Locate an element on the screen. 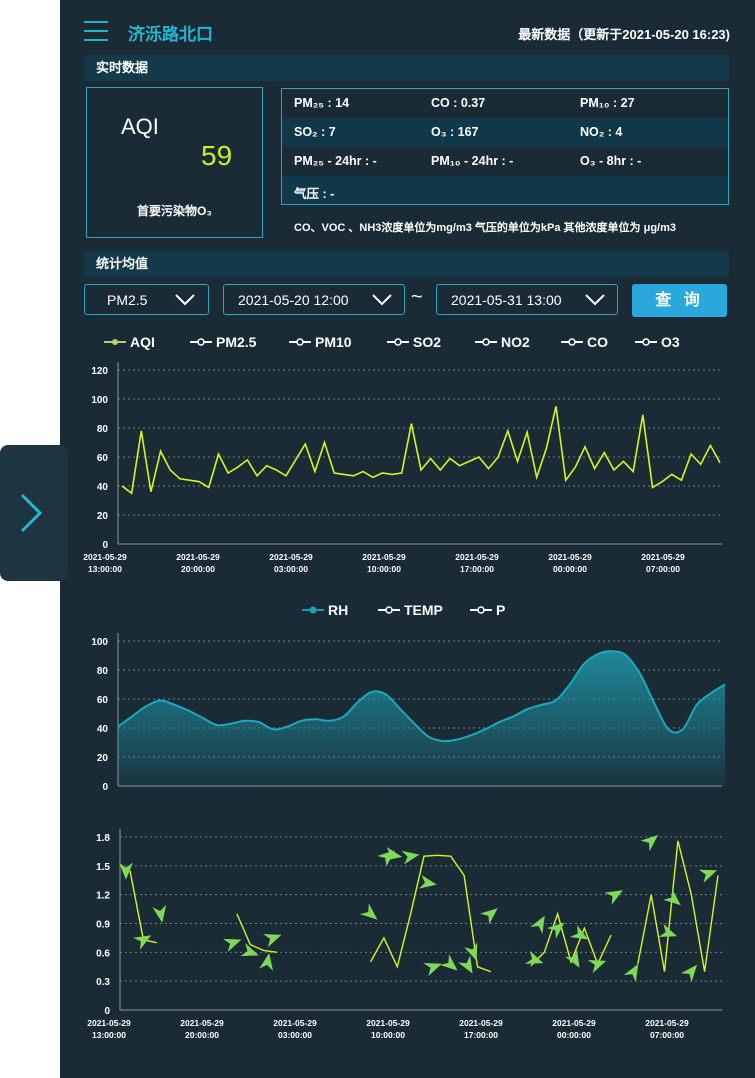 The width and height of the screenshot is (755, 1078). legend-label: PM2.5 is located at coordinates (236, 342).